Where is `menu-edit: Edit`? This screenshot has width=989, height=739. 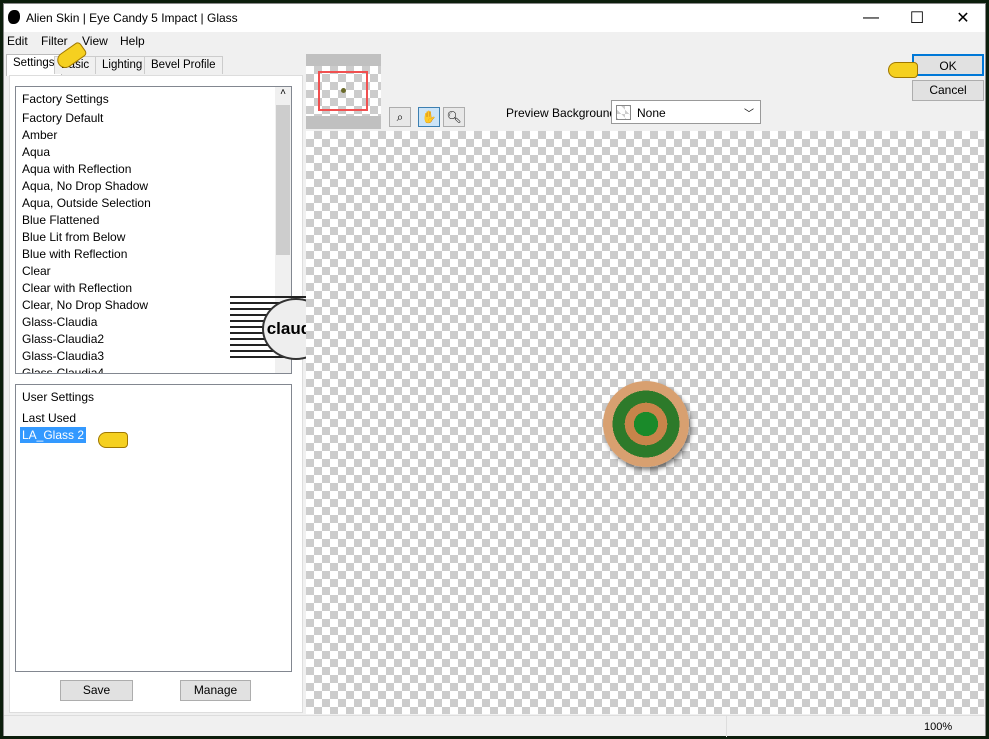
menu-edit: Edit is located at coordinates (17, 41).